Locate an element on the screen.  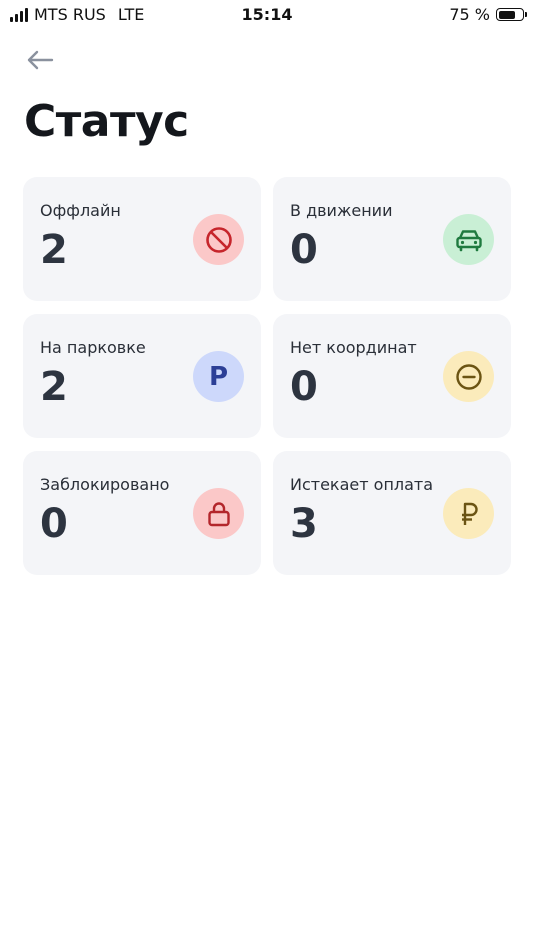
status-card-moving: В движении 0 is located at coordinates (392, 239).